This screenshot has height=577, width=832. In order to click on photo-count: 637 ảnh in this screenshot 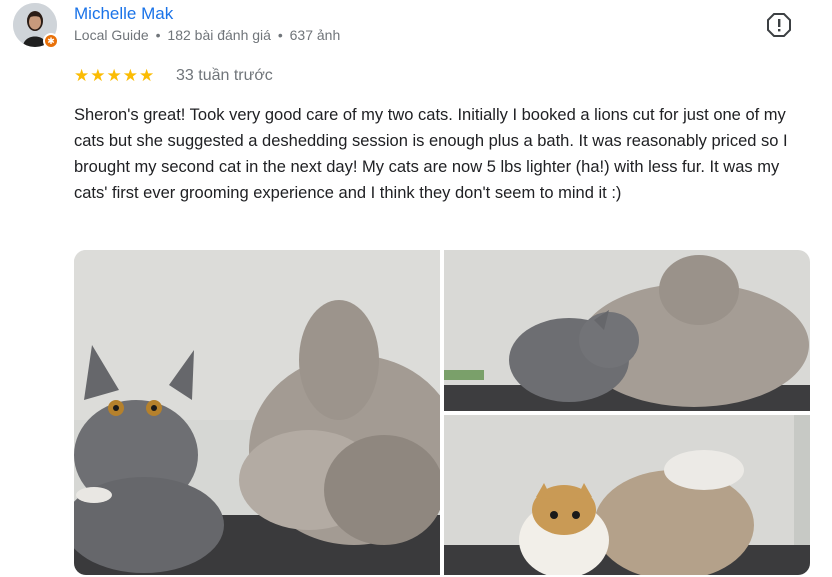, I will do `click(315, 35)`.